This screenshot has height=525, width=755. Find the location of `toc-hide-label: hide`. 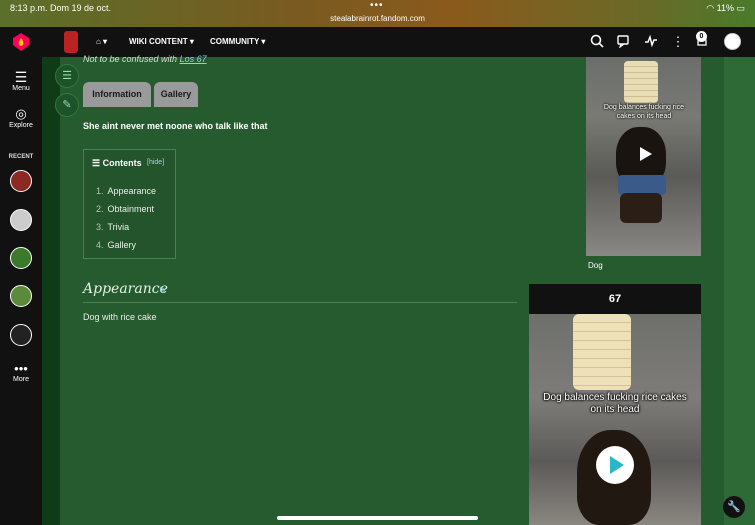

toc-hide-label: hide is located at coordinates (155, 162).